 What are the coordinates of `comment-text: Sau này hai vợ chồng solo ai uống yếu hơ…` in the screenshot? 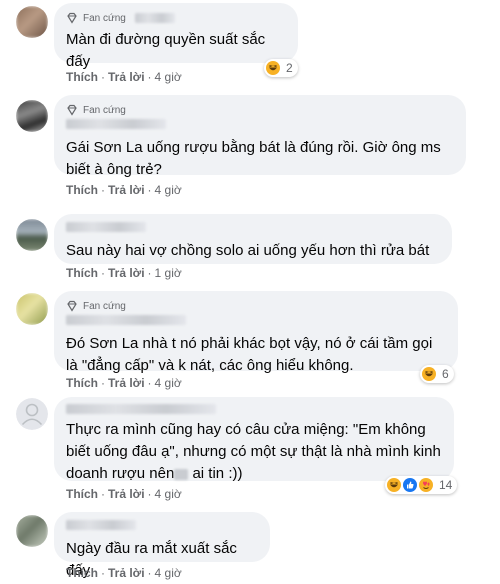 It's located at (248, 250).